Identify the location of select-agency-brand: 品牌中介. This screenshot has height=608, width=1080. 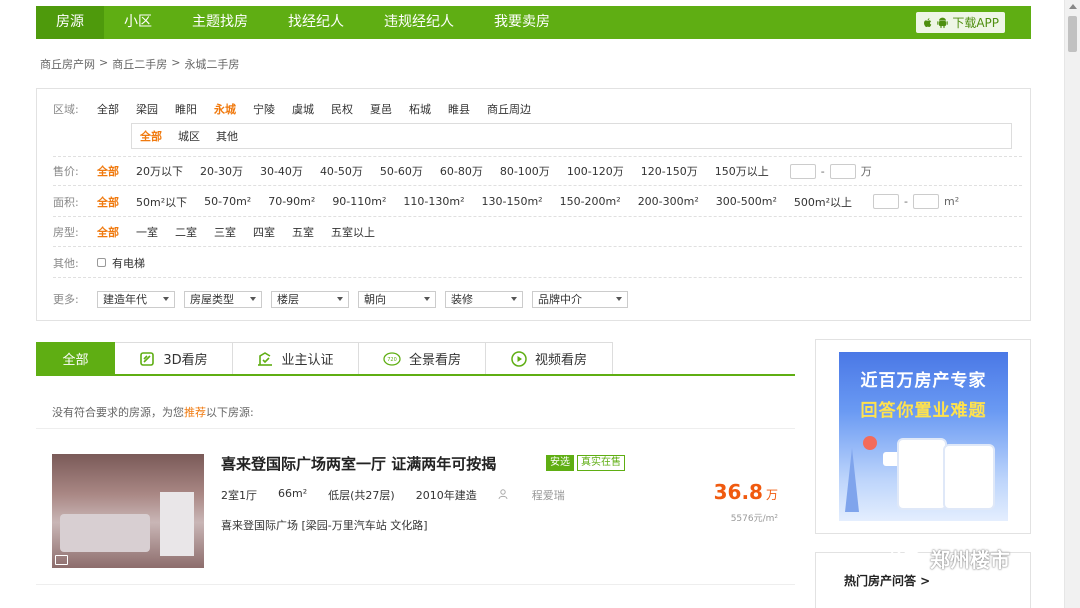
(580, 299).